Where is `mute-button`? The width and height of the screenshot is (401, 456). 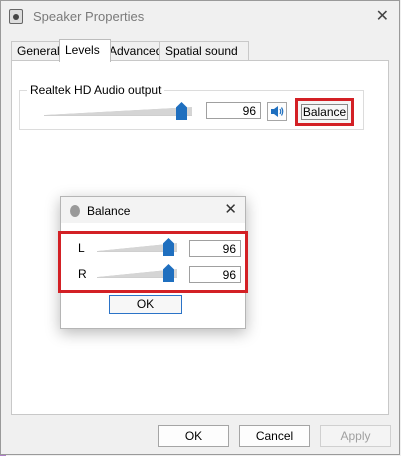 mute-button is located at coordinates (277, 111).